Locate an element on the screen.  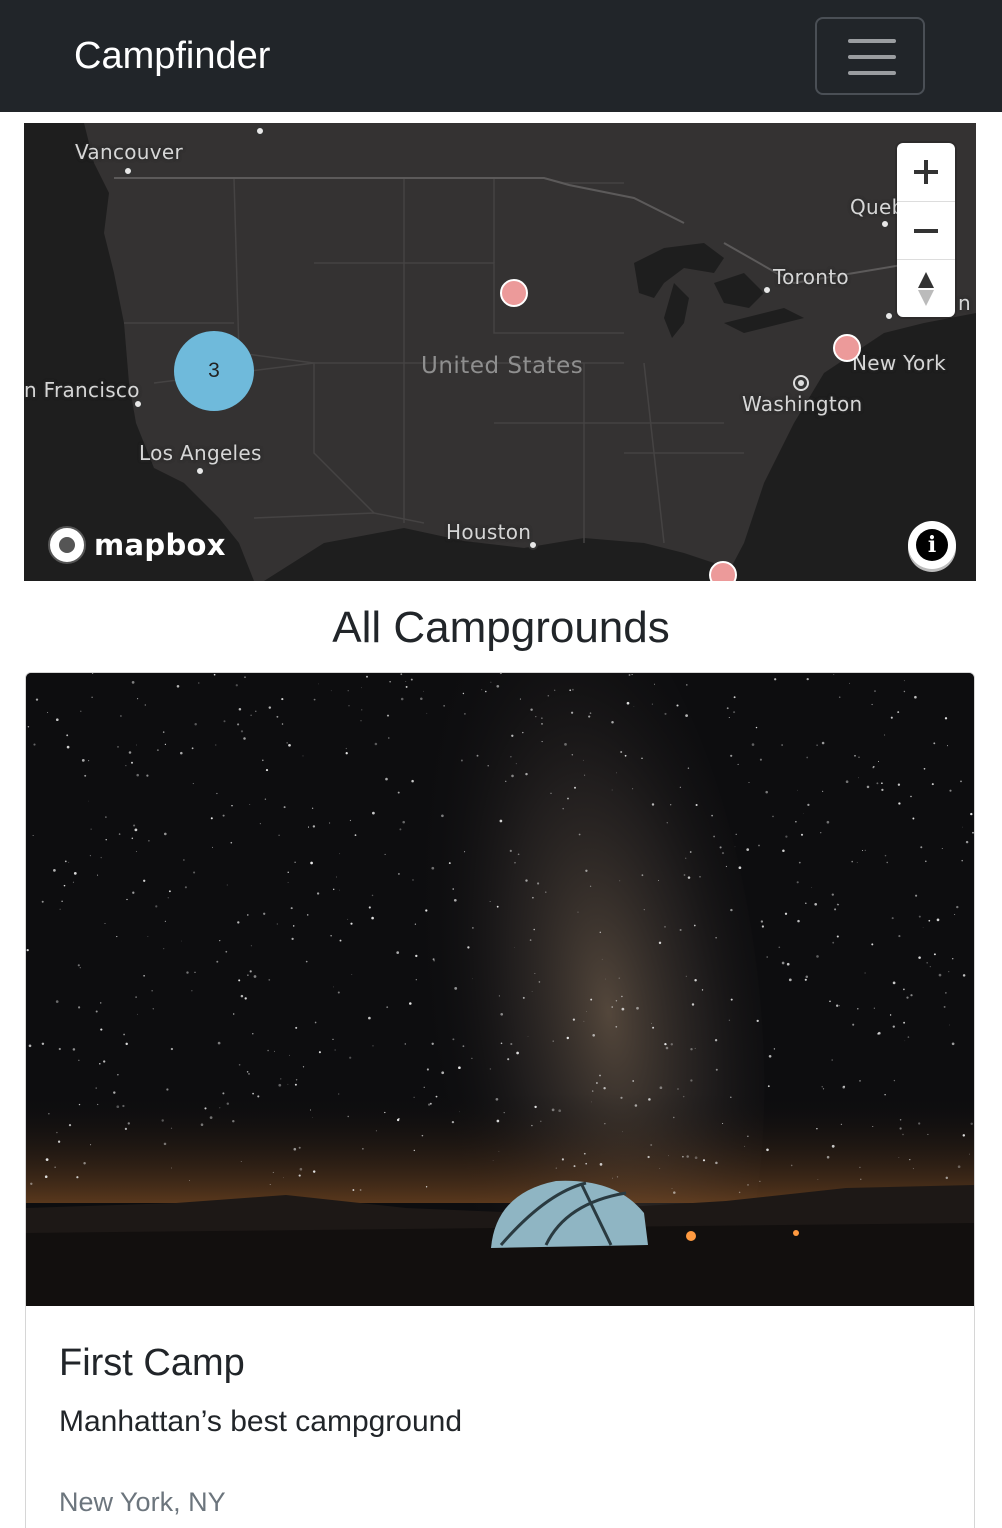
mapbox-logo: mapbox is located at coordinates (133, 545).